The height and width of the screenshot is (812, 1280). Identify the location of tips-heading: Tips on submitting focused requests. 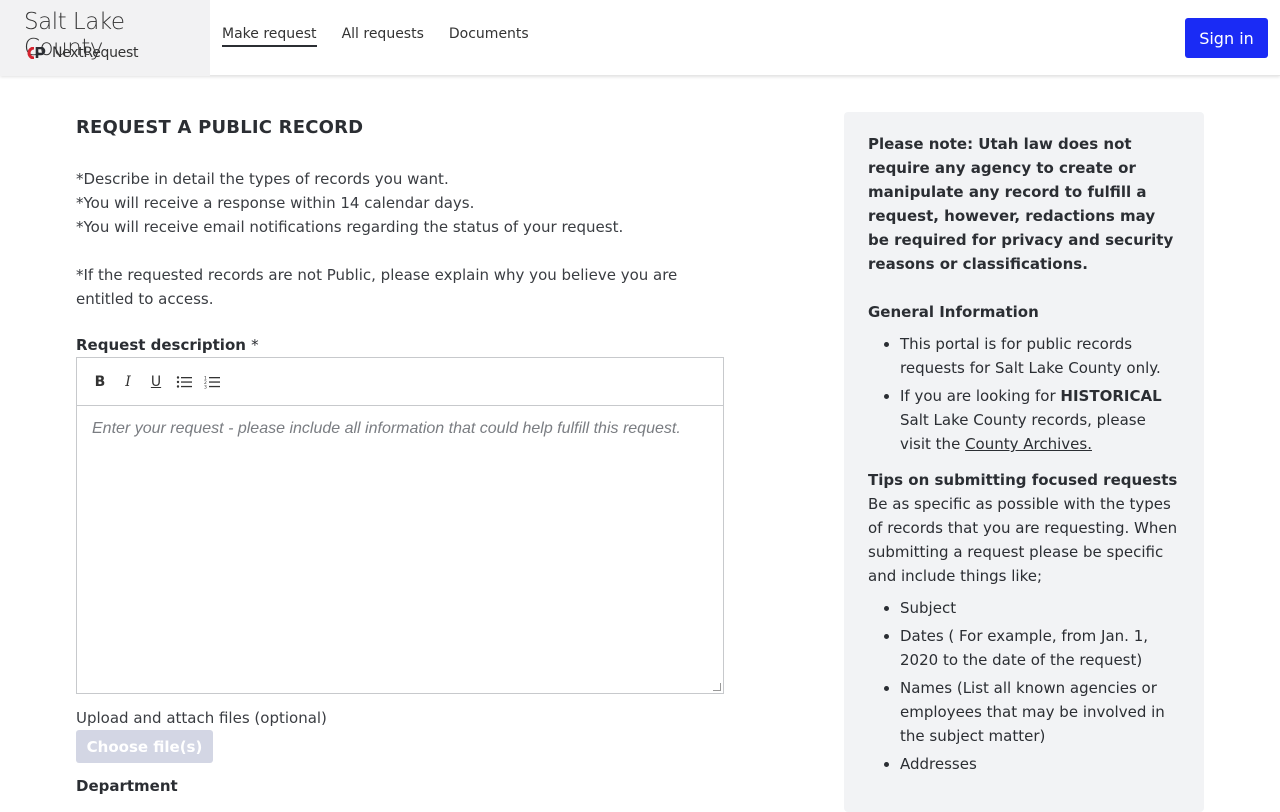
(1023, 480).